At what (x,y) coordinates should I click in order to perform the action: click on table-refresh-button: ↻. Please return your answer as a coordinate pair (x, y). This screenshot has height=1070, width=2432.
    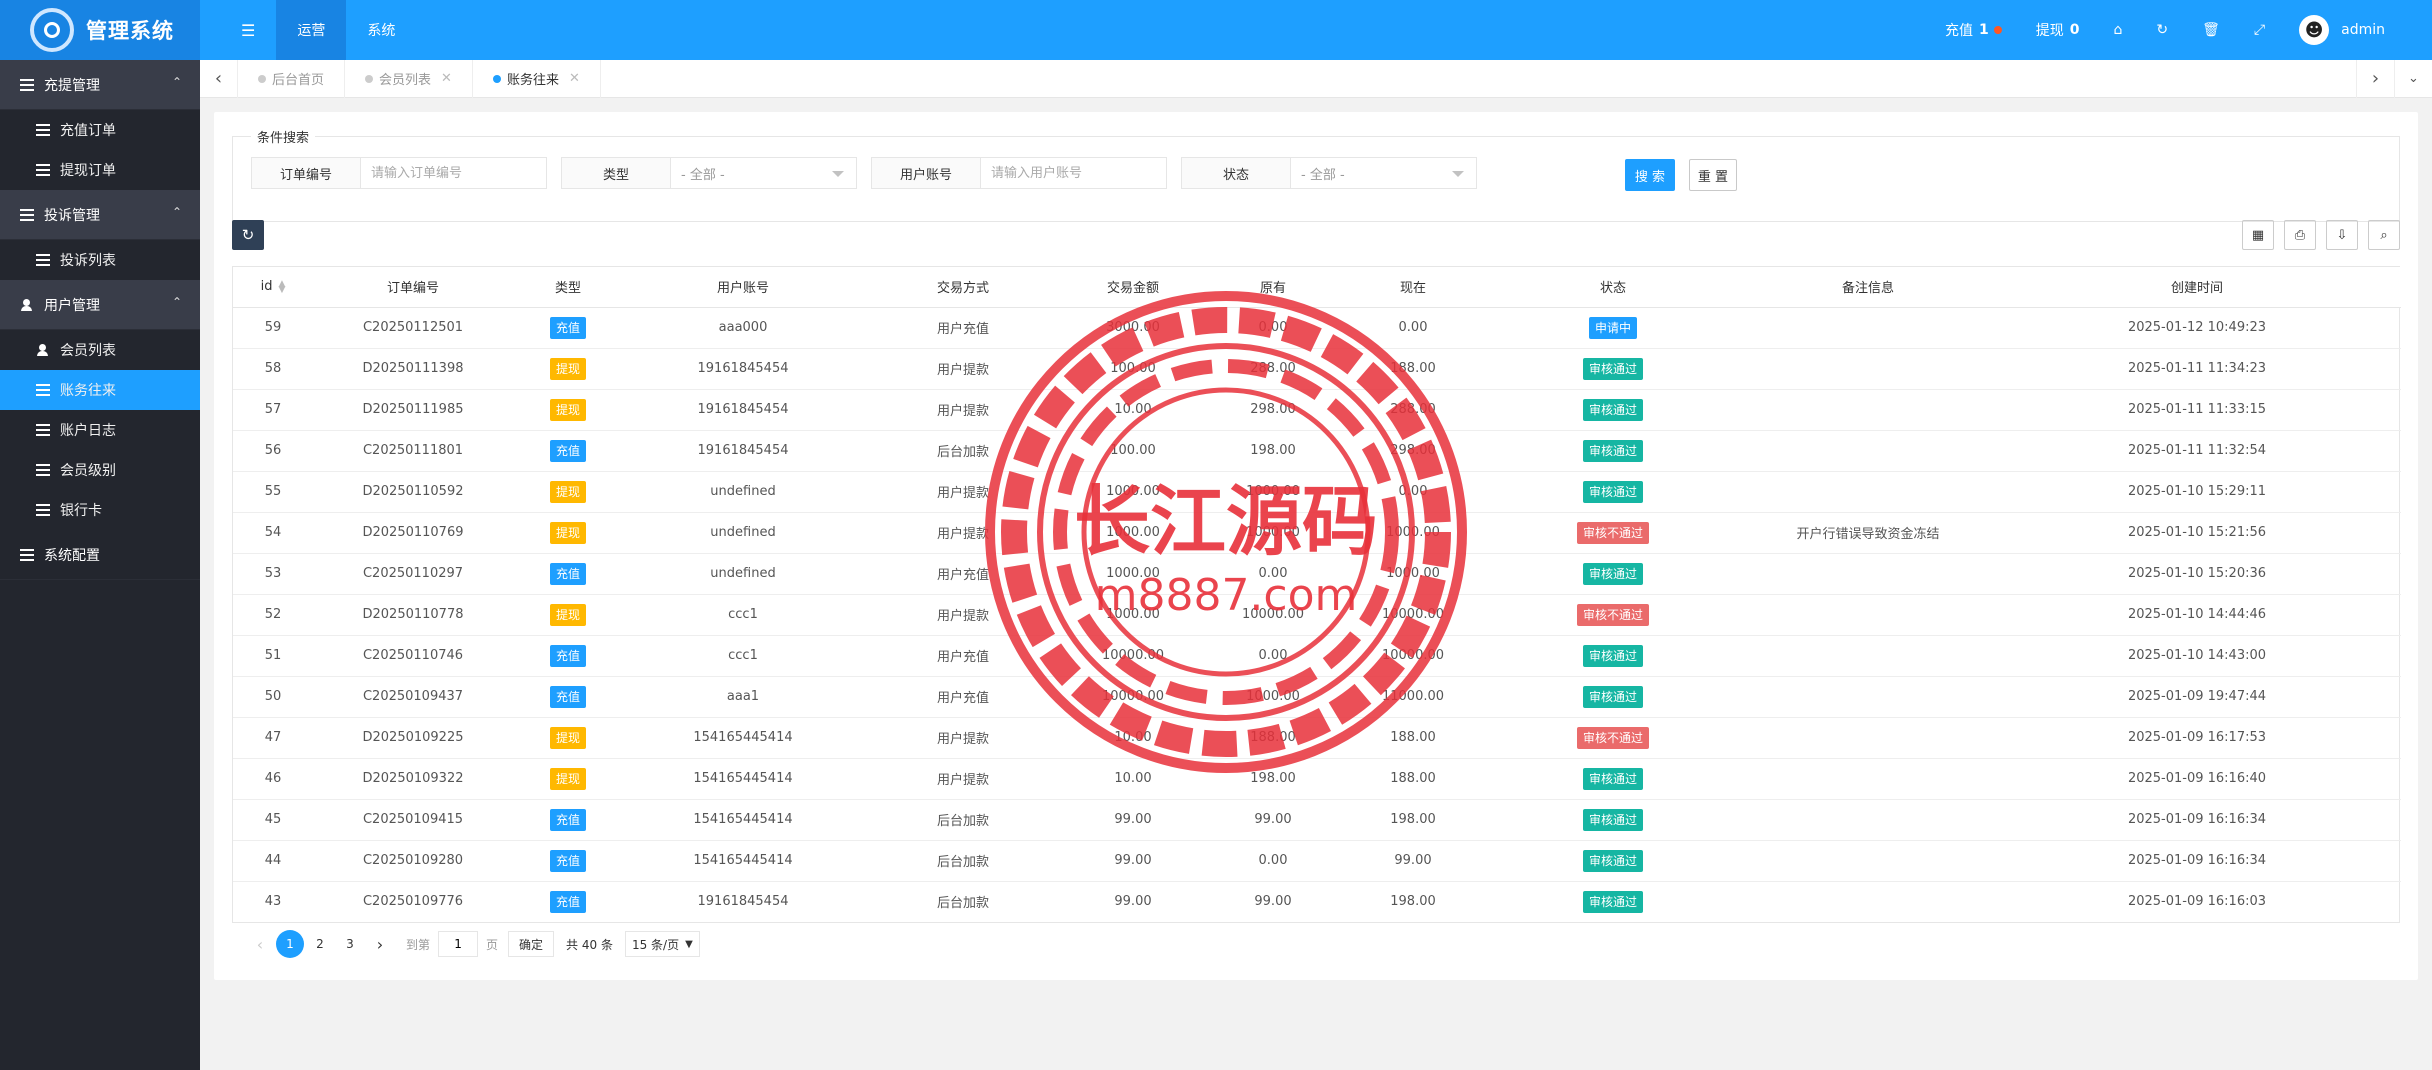
    Looking at the image, I should click on (248, 235).